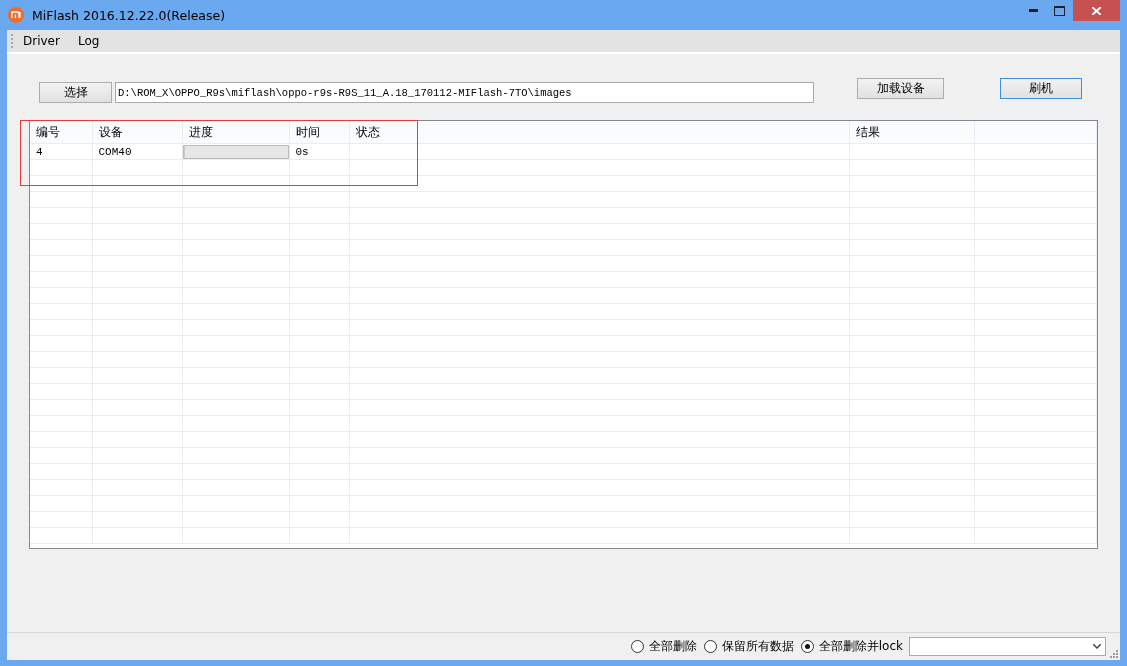 This screenshot has width=1127, height=666. Describe the element at coordinates (663, 646) in the screenshot. I see `radio-option: 全部删除` at that location.